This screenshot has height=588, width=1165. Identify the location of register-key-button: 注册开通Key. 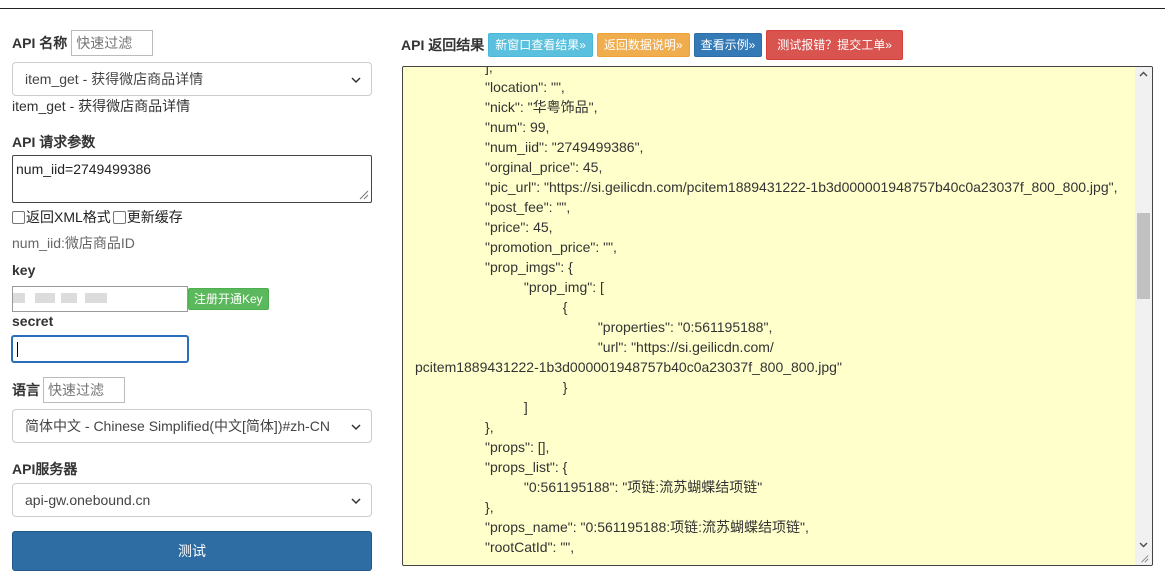
(228, 299).